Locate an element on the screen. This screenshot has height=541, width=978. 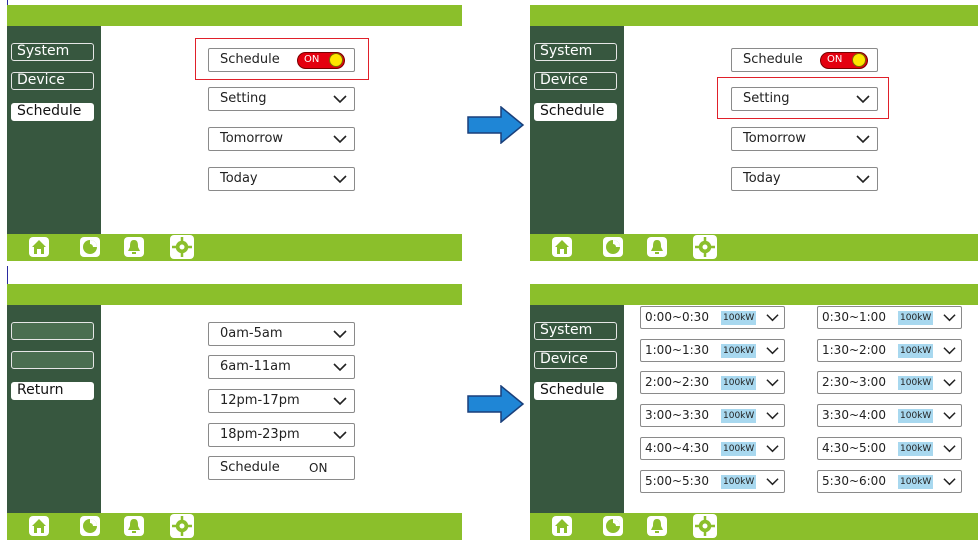
period-dropdown: 0am-5am is located at coordinates (281, 334).